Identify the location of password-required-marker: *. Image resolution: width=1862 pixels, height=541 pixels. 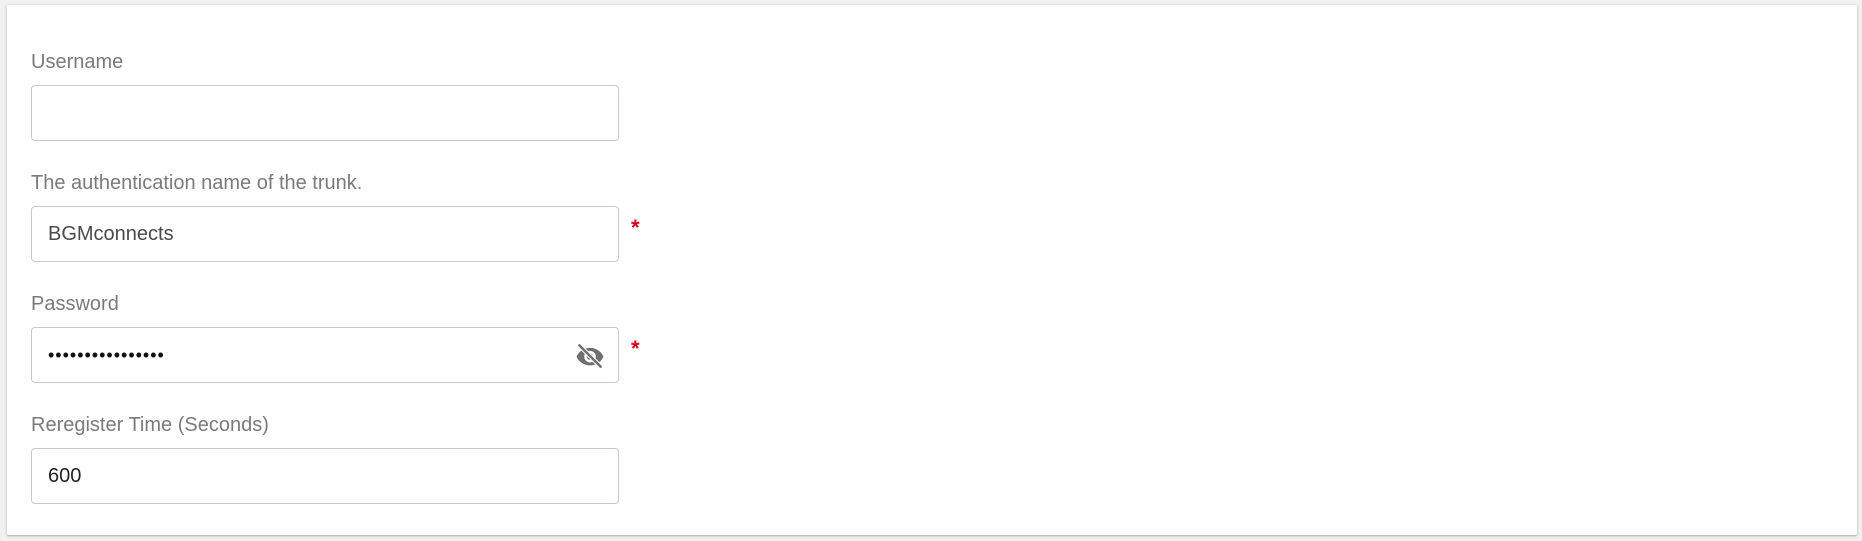
(635, 348).